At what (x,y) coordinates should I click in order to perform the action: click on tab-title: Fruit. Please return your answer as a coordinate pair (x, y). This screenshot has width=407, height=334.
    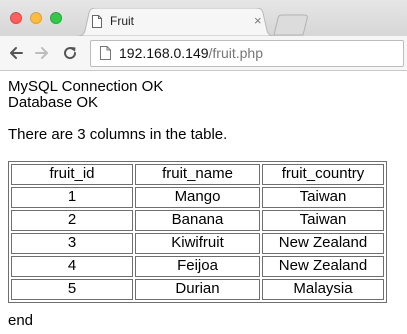
    Looking at the image, I should click on (122, 21).